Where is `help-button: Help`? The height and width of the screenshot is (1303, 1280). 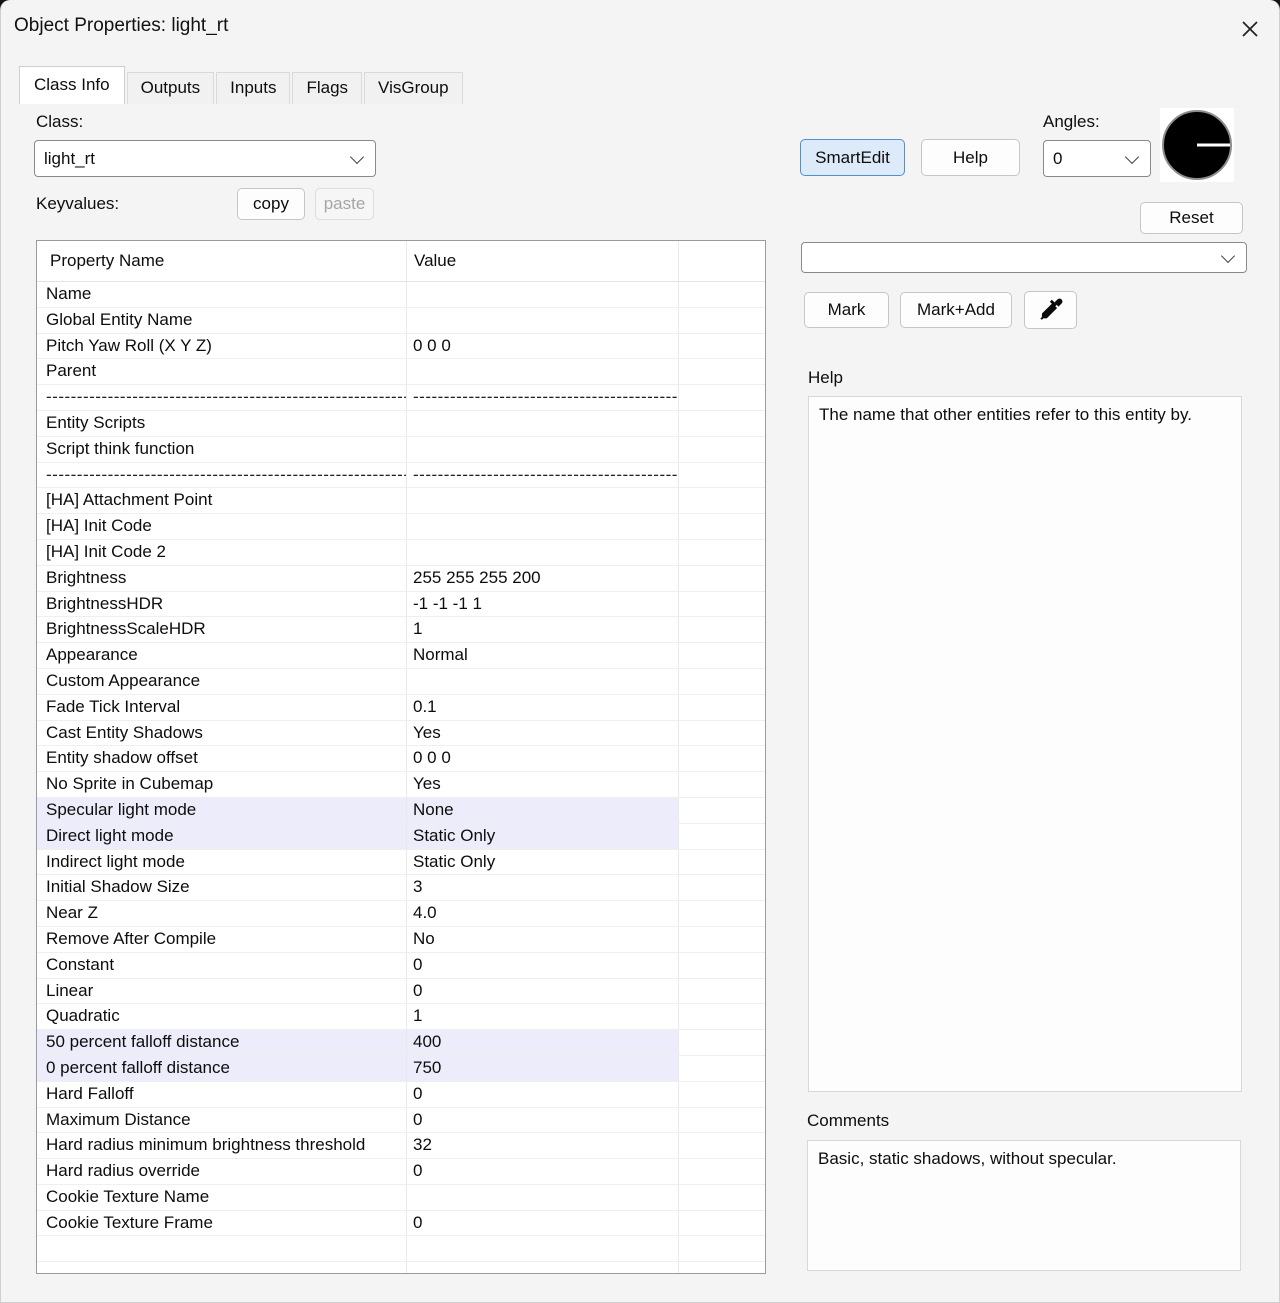 help-button: Help is located at coordinates (970, 157).